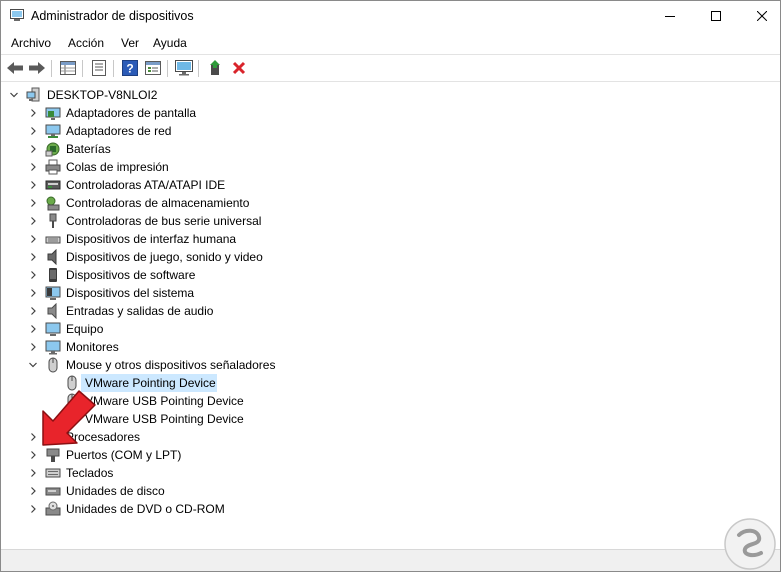 Image resolution: width=781 pixels, height=572 pixels. I want to click on battery-icon, so click(52, 149).